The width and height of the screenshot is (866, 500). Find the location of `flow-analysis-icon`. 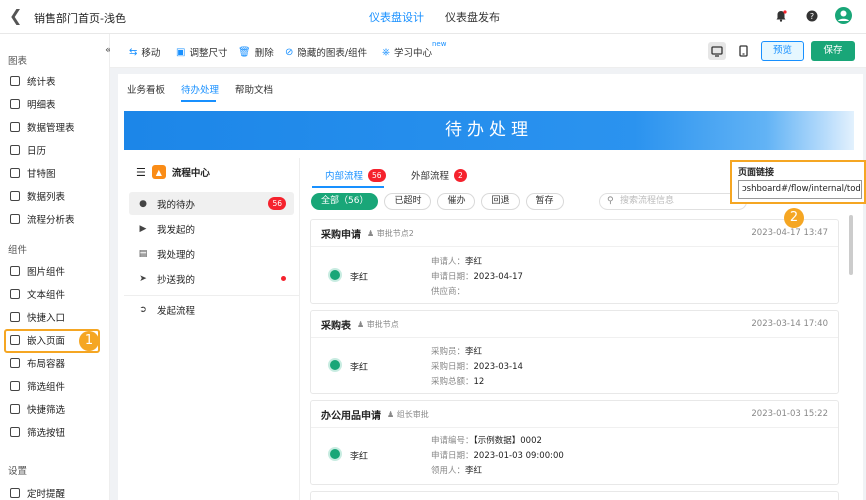

flow-analysis-icon is located at coordinates (15, 219).